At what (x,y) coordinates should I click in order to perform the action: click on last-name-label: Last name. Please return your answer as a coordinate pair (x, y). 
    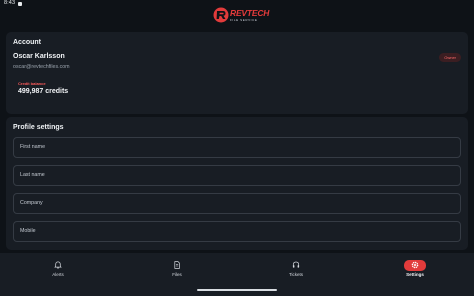
    Looking at the image, I should click on (32, 175).